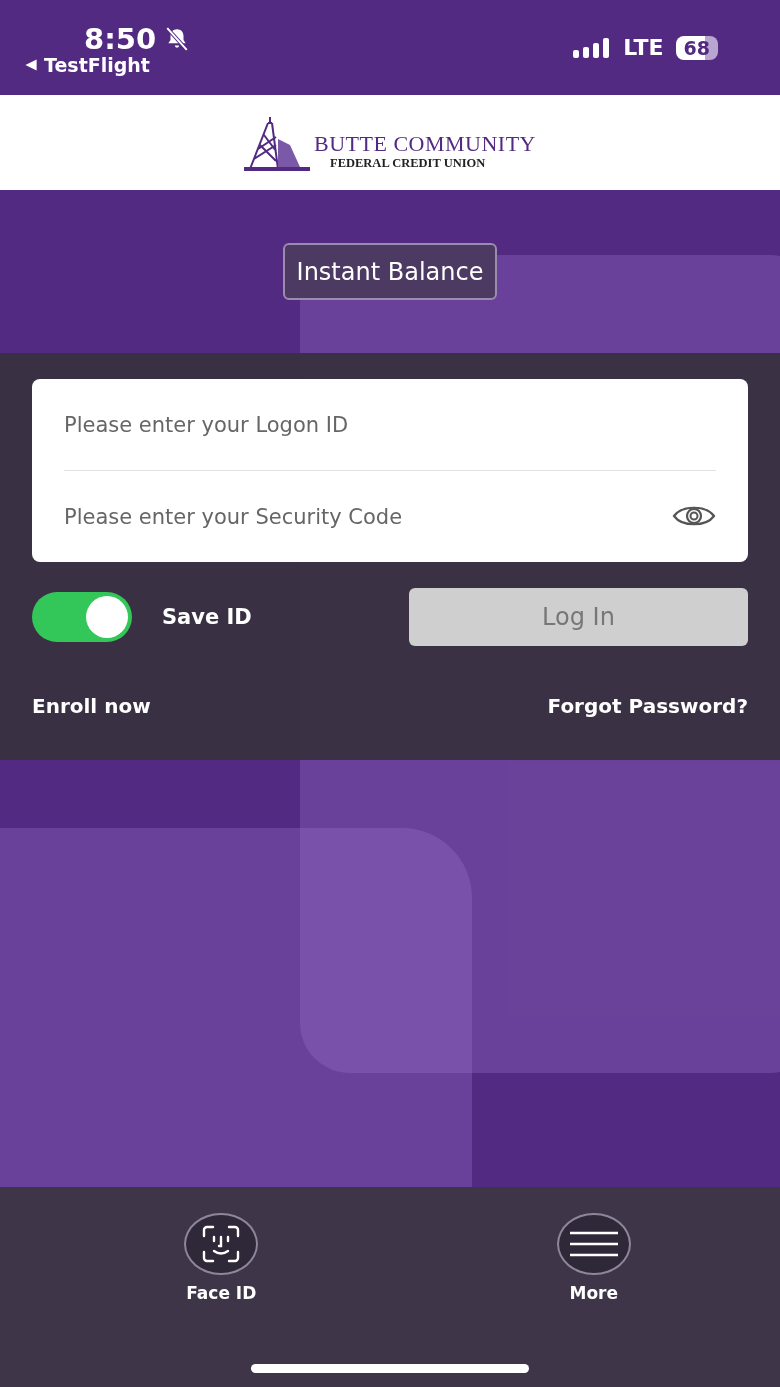  I want to click on signal-icon, so click(592, 47).